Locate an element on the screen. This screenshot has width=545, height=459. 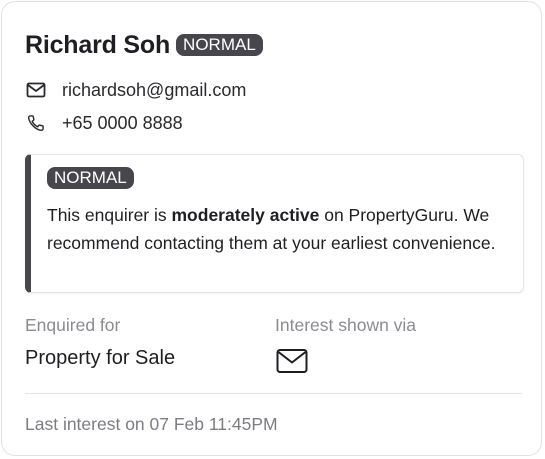
phone-row: +65 0000 8888 is located at coordinates (104, 123).